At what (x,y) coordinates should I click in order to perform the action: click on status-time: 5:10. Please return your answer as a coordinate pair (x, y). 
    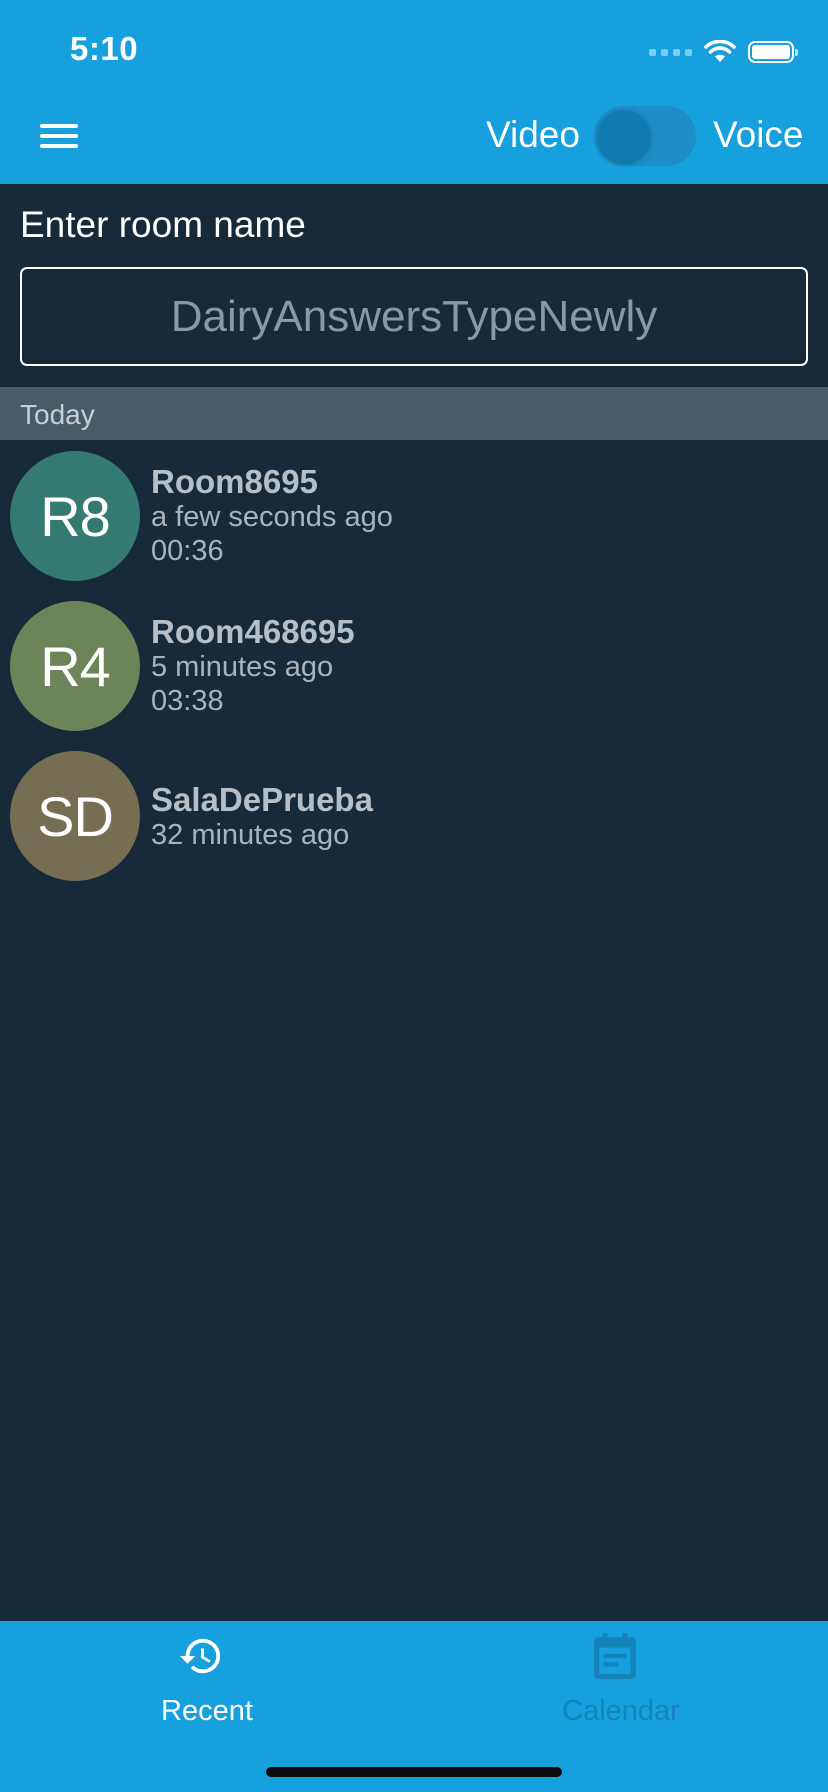
    Looking at the image, I should click on (104, 48).